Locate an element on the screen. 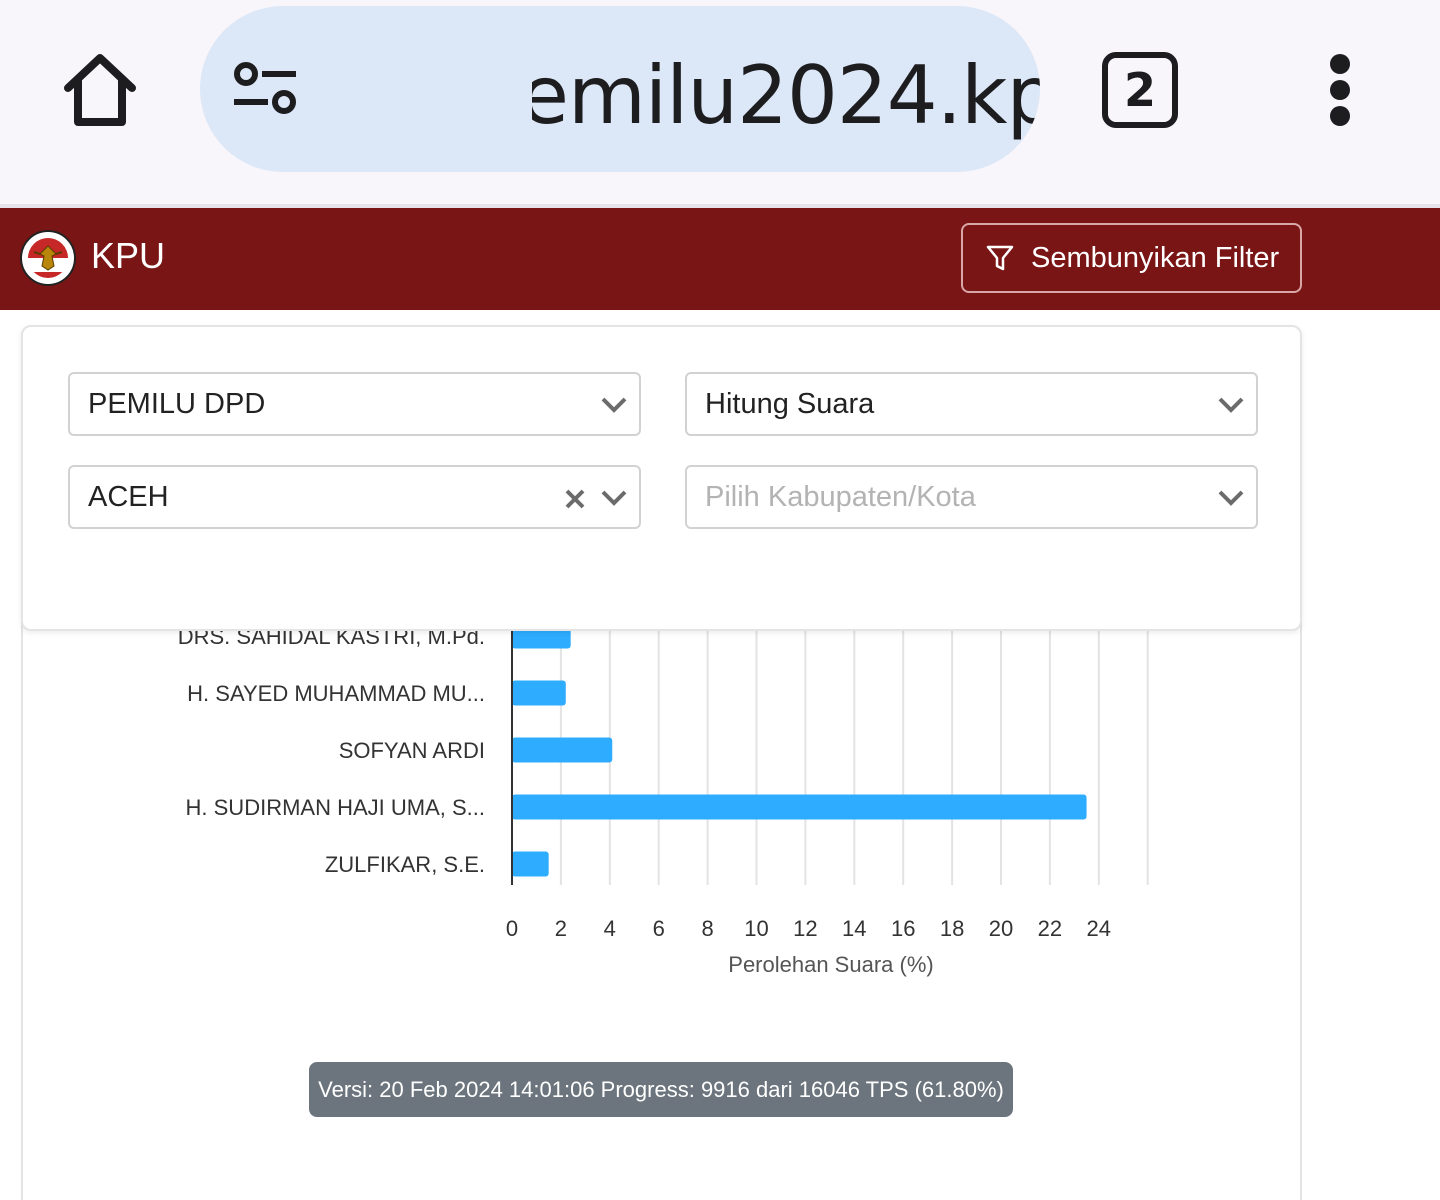 This screenshot has height=1200, width=1440. tab-count: 2 is located at coordinates (1139, 90).